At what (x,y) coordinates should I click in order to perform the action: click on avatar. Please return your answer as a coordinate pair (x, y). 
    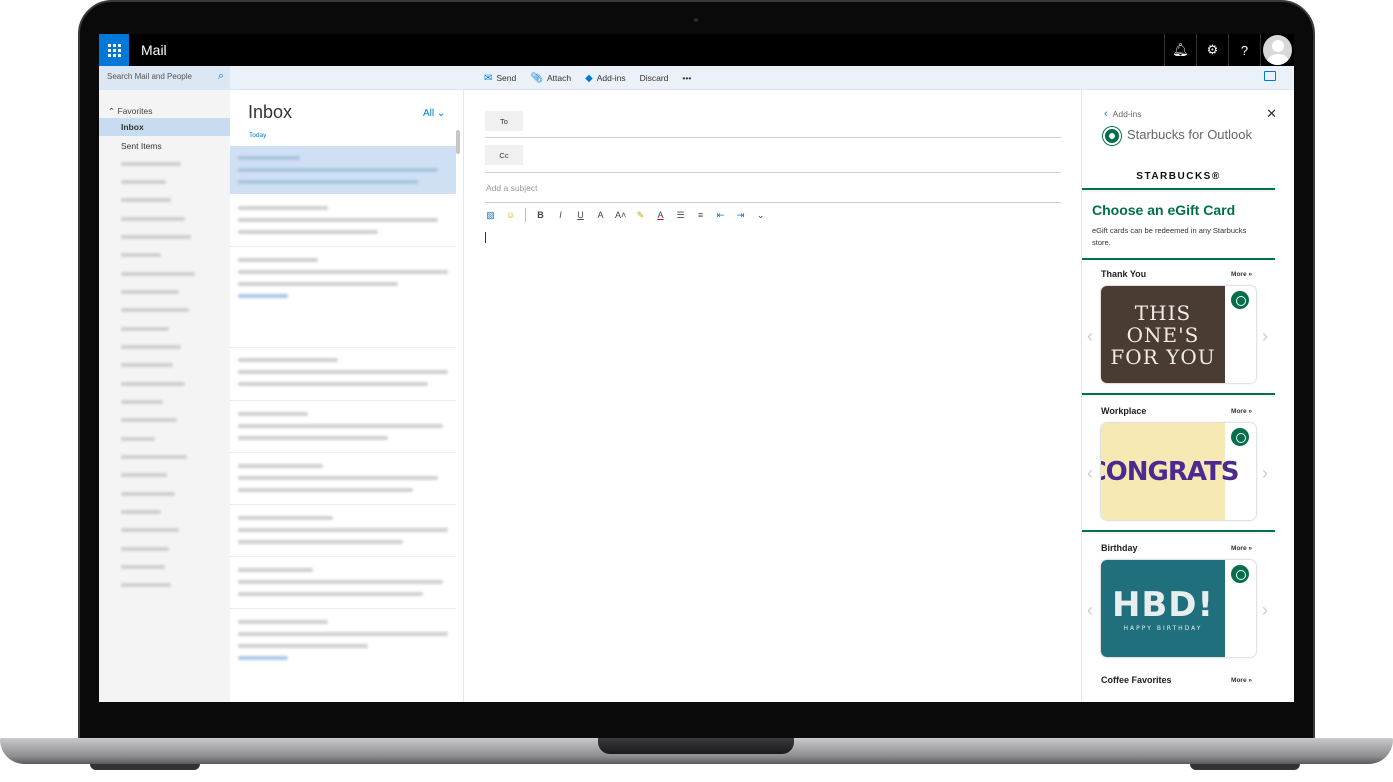
    Looking at the image, I should click on (1277, 50).